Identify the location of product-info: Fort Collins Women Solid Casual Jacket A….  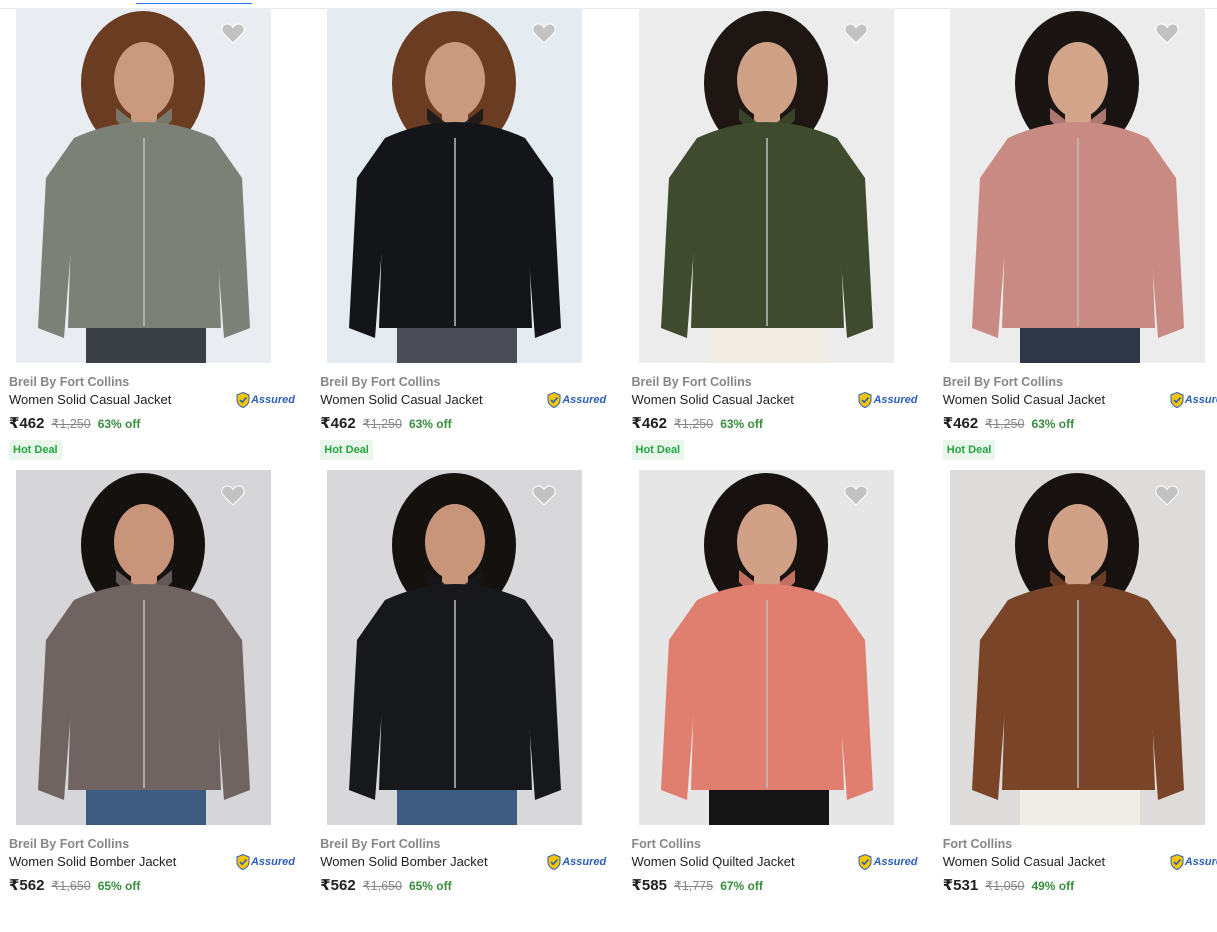
(1080, 865).